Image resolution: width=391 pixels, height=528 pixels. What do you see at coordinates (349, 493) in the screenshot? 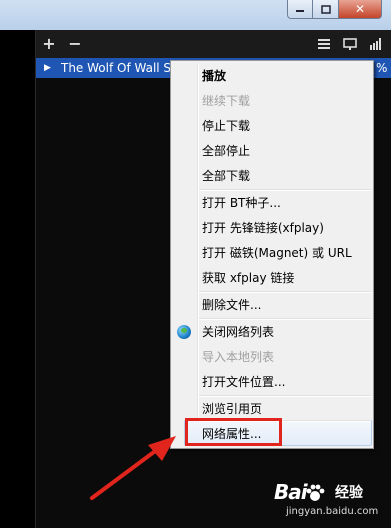
I see `watermark-brand: 经验` at bounding box center [349, 493].